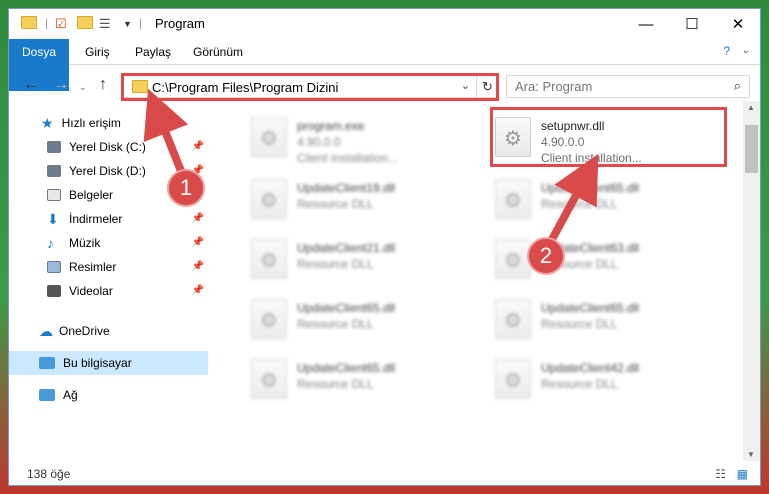 This screenshot has height=494, width=769. Describe the element at coordinates (546, 256) in the screenshot. I see `step-badge-2: 2` at that location.